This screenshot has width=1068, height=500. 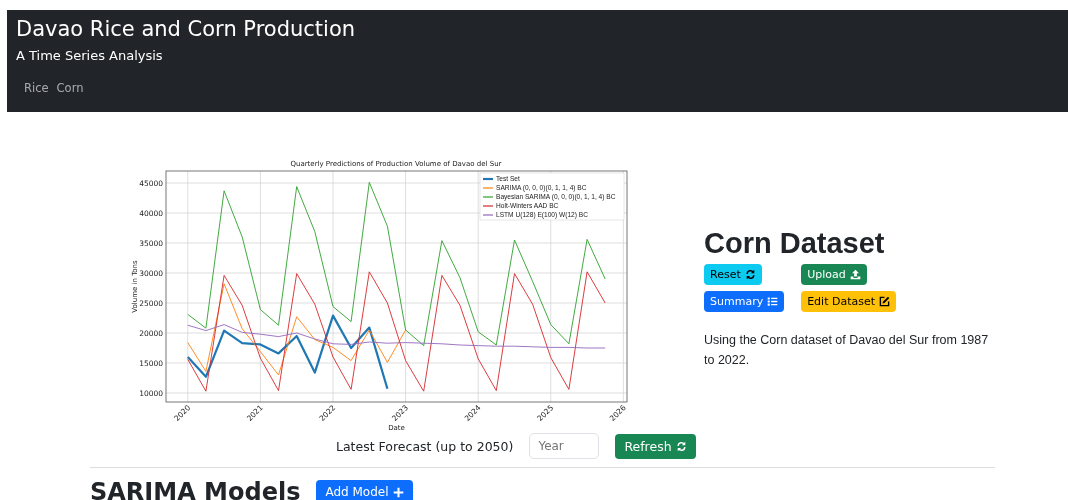 I want to click on refresh-button: Refresh, so click(x=655, y=446).